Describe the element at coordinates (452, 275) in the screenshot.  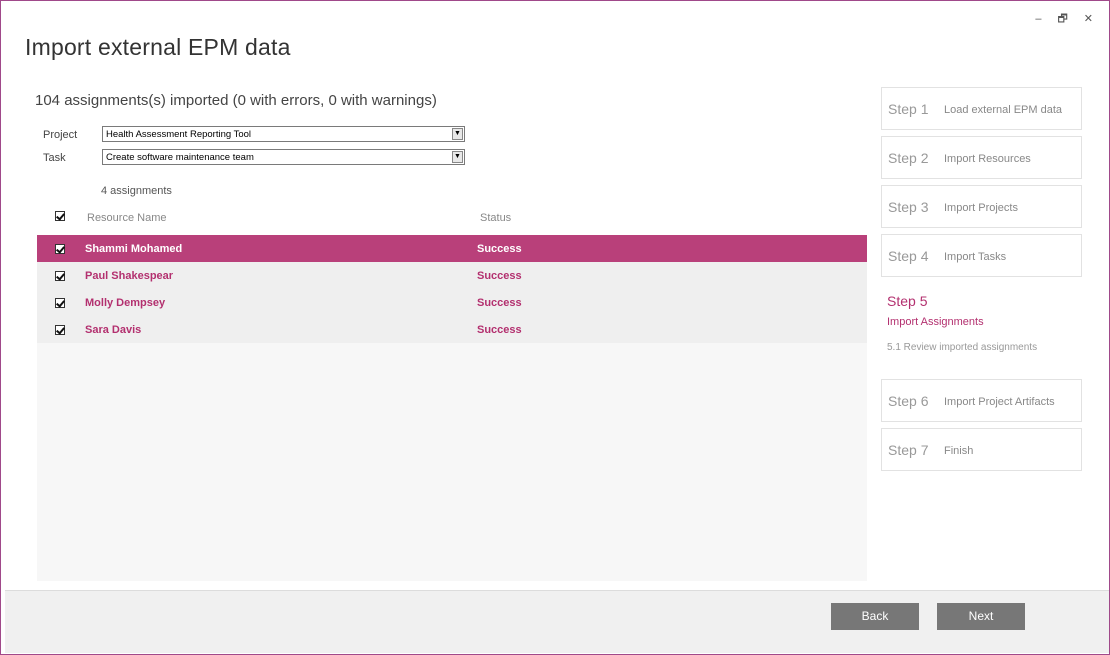
I see `table-row: Paul Shakespear Success` at that location.